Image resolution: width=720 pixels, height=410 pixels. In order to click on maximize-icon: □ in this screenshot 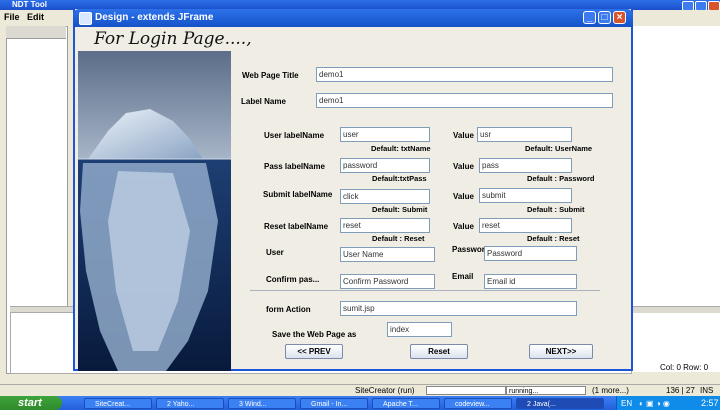, I will do `click(604, 17)`.